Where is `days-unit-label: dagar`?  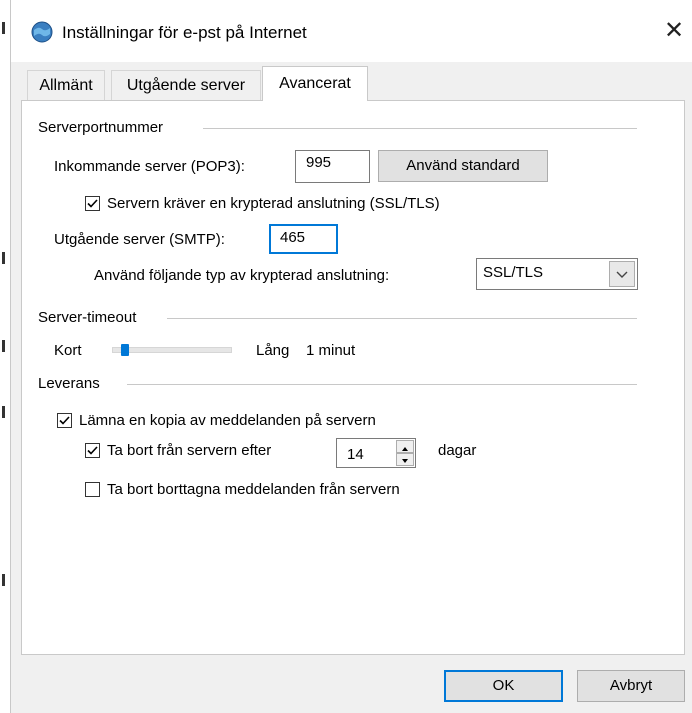
days-unit-label: dagar is located at coordinates (457, 450).